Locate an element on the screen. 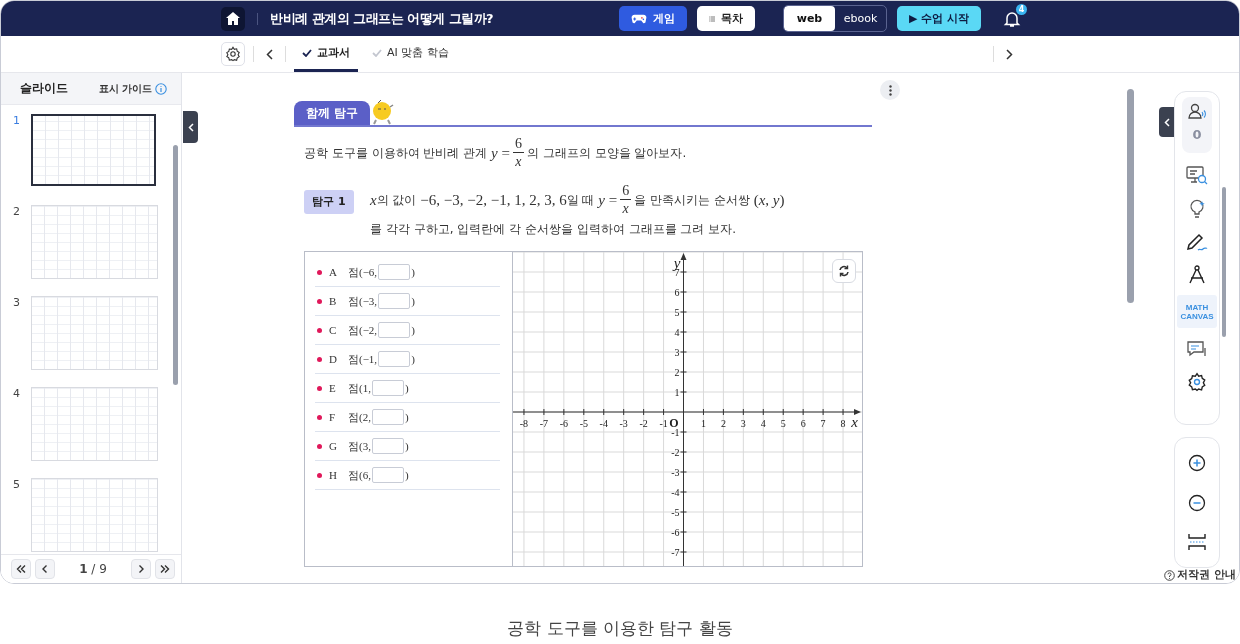  y-tick-label: -5 is located at coordinates (675, 512).